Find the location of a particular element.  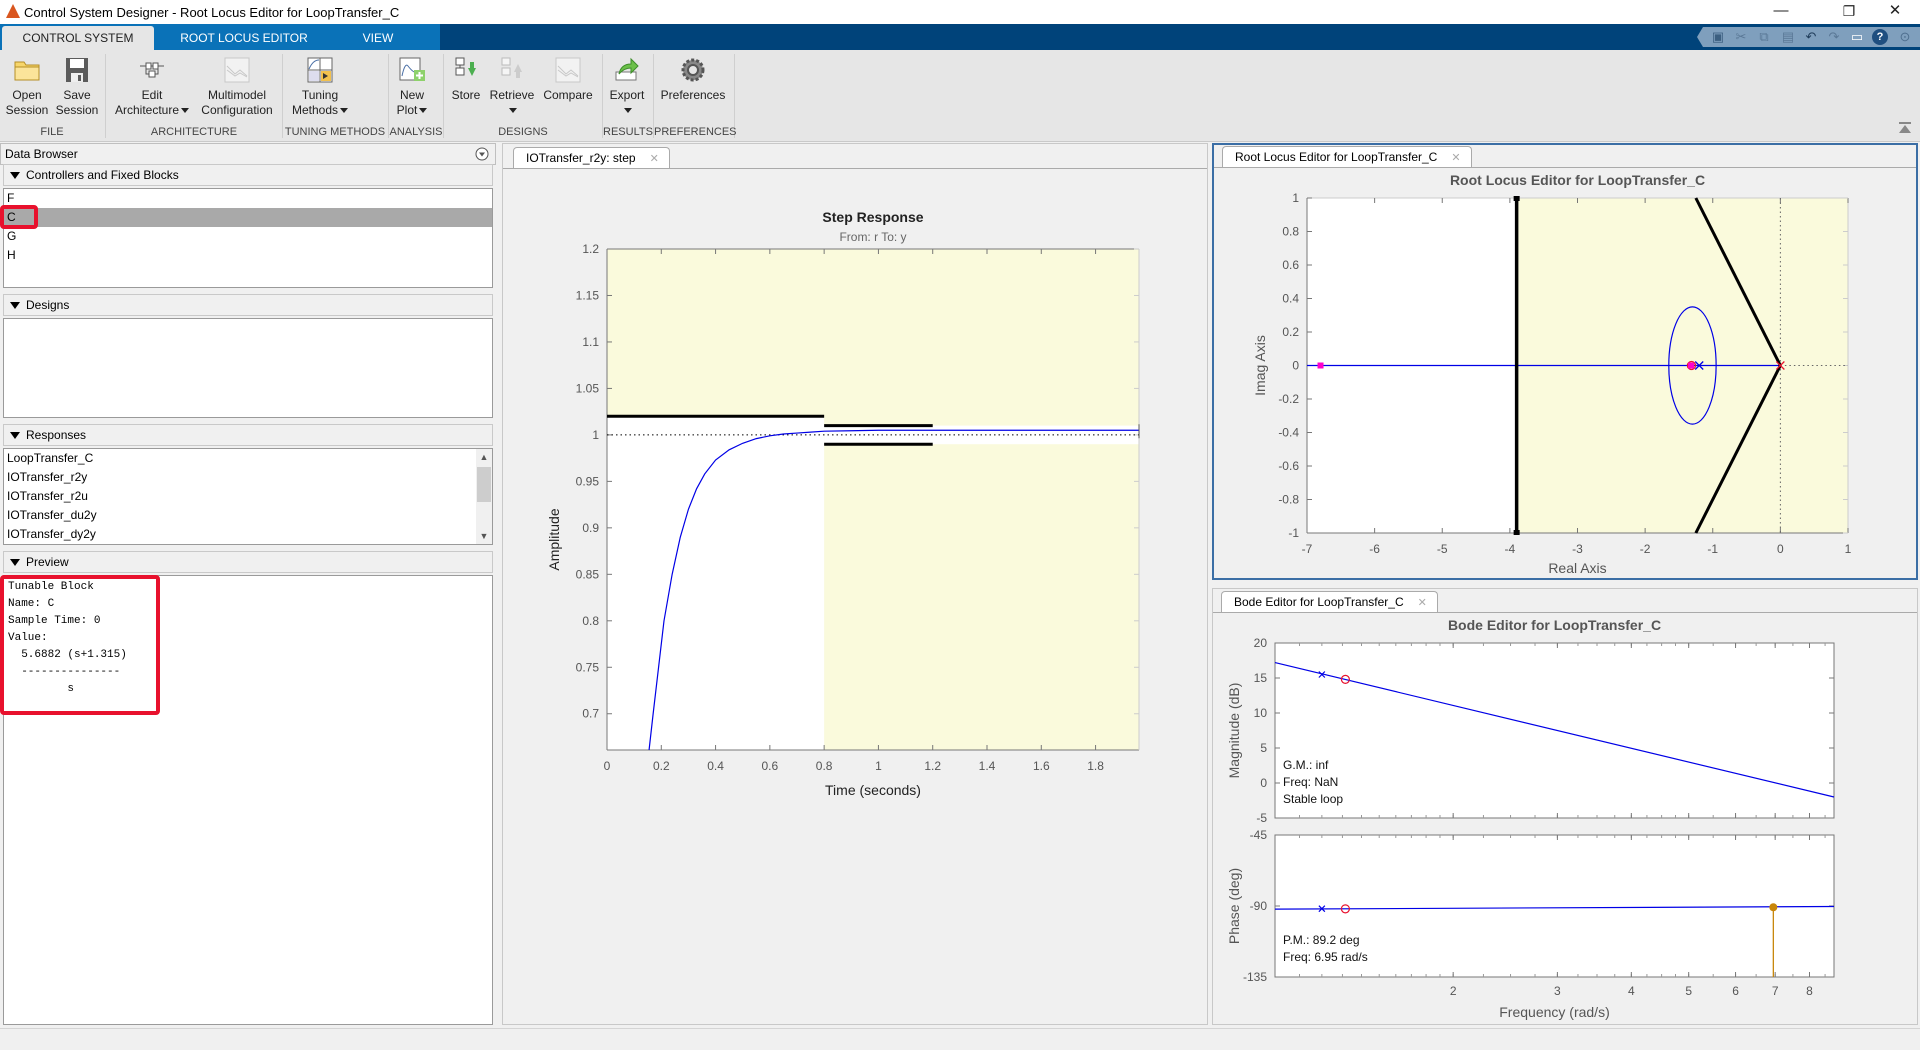

list-item-h: H is located at coordinates (248, 255).